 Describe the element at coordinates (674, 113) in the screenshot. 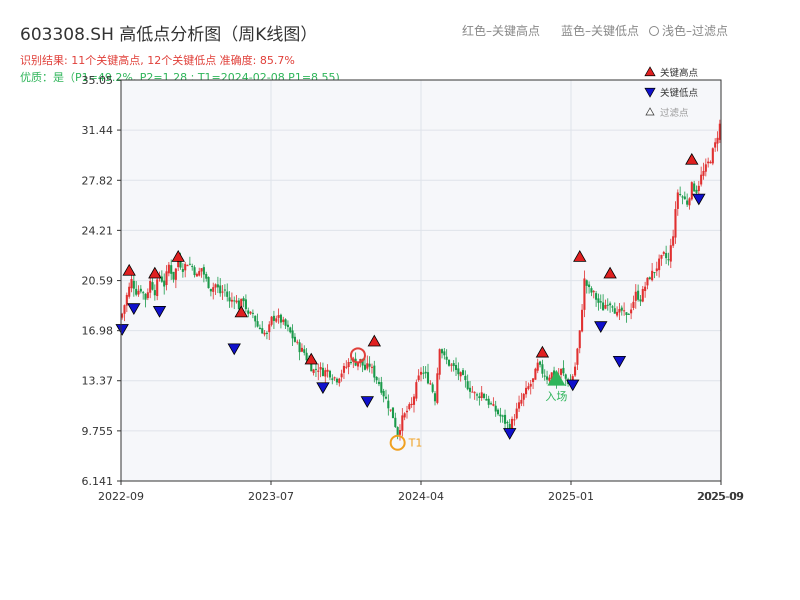

I see `legend-filtered-label: 过滤点` at that location.